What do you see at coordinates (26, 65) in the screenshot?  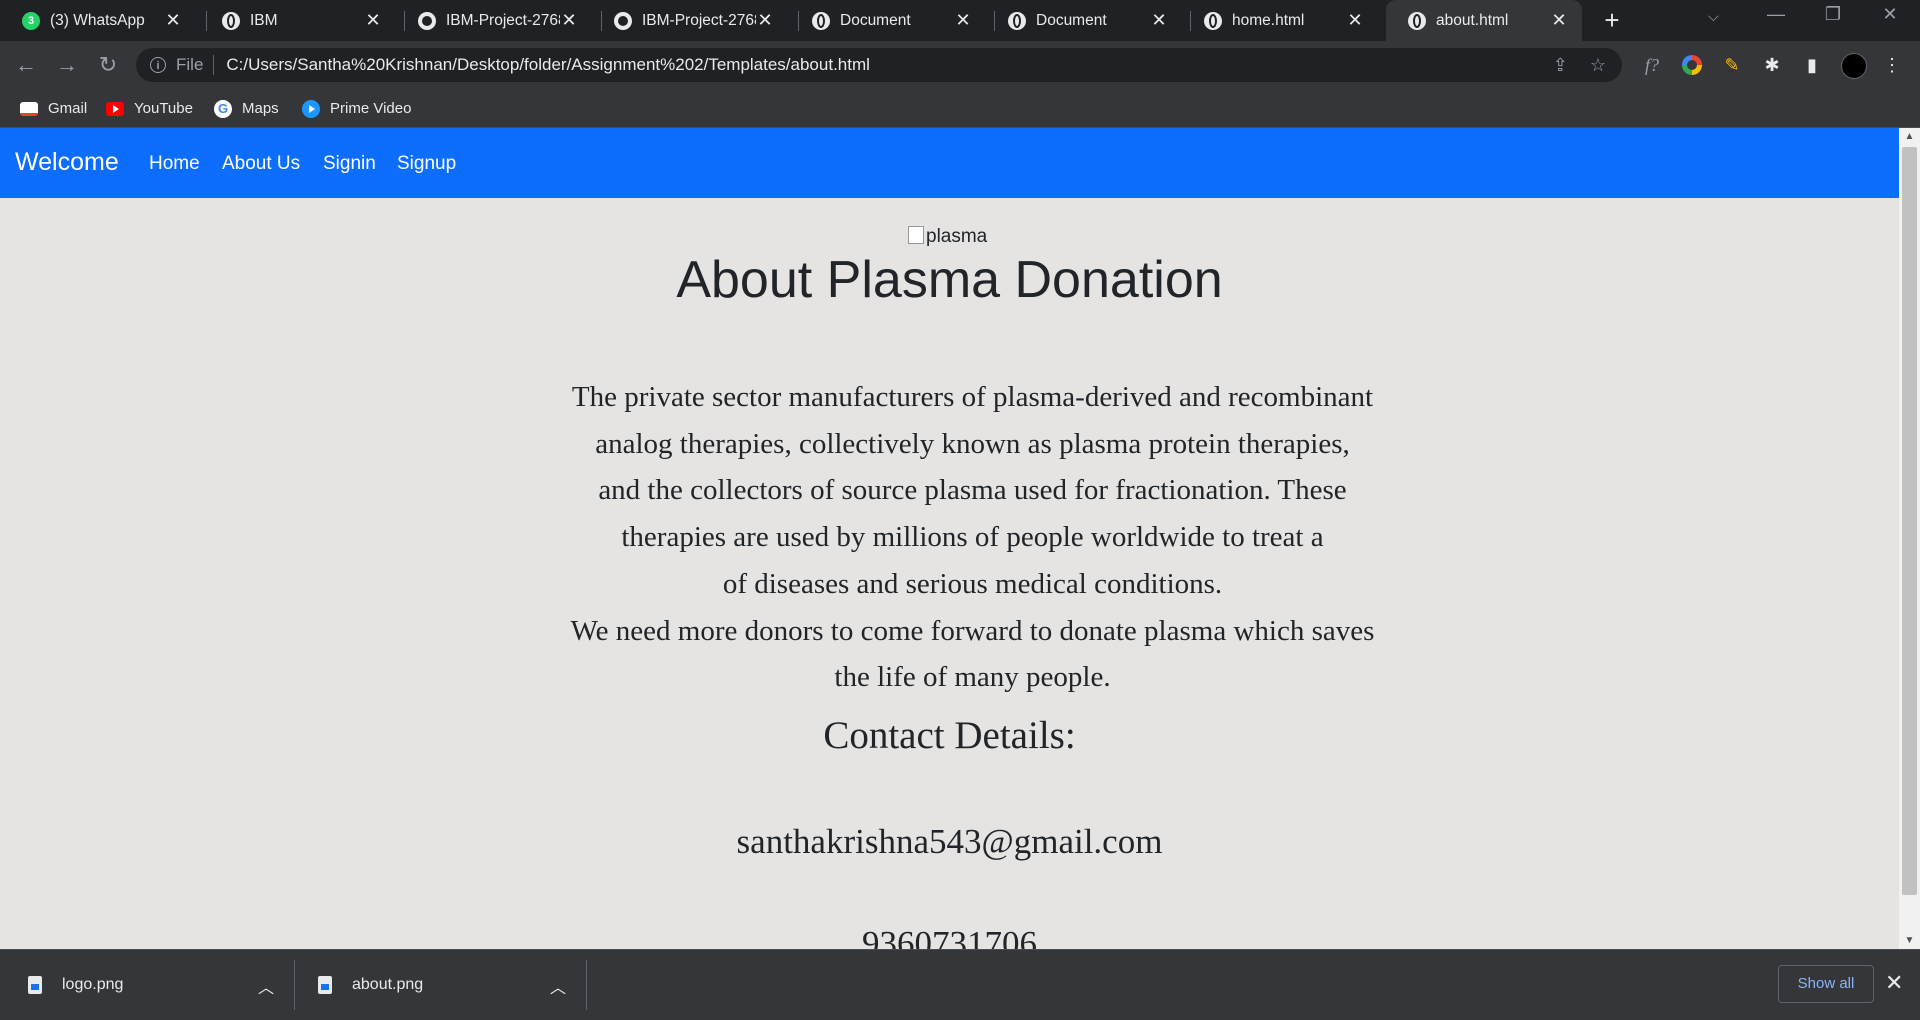 I see `back-icon: ←` at bounding box center [26, 65].